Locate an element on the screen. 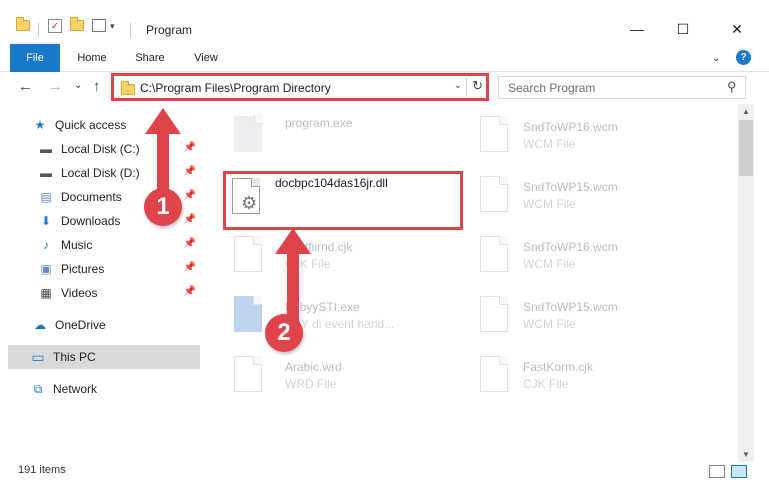  step-1-badge: 1 is located at coordinates (163, 207).